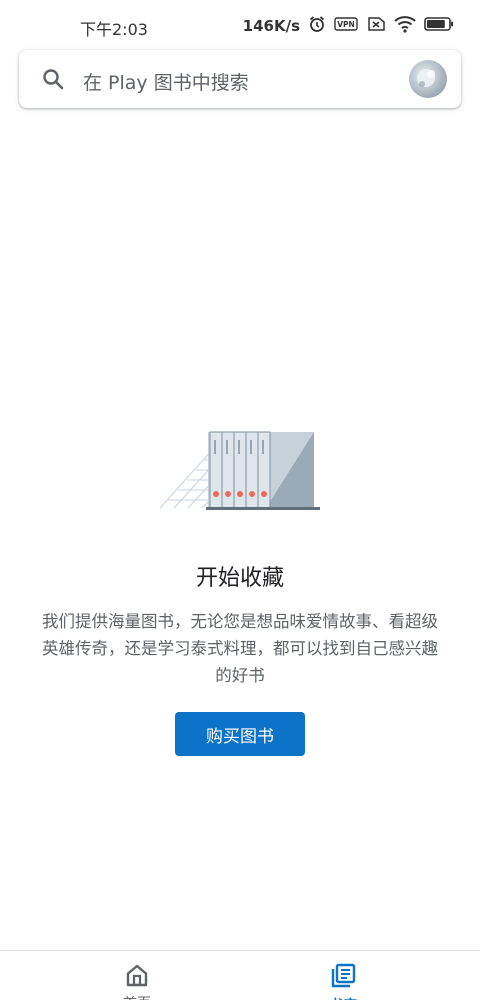 The height and width of the screenshot is (1000, 480). Describe the element at coordinates (239, 578) in the screenshot. I see `empty-state-title: 开始收藏` at that location.